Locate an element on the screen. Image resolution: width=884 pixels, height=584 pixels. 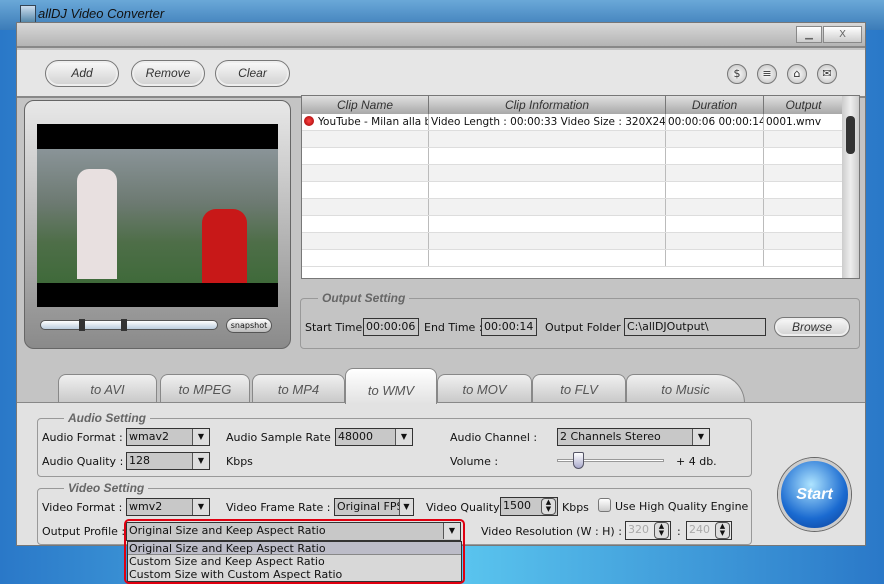
minimize-button: ▁ is located at coordinates (809, 34).